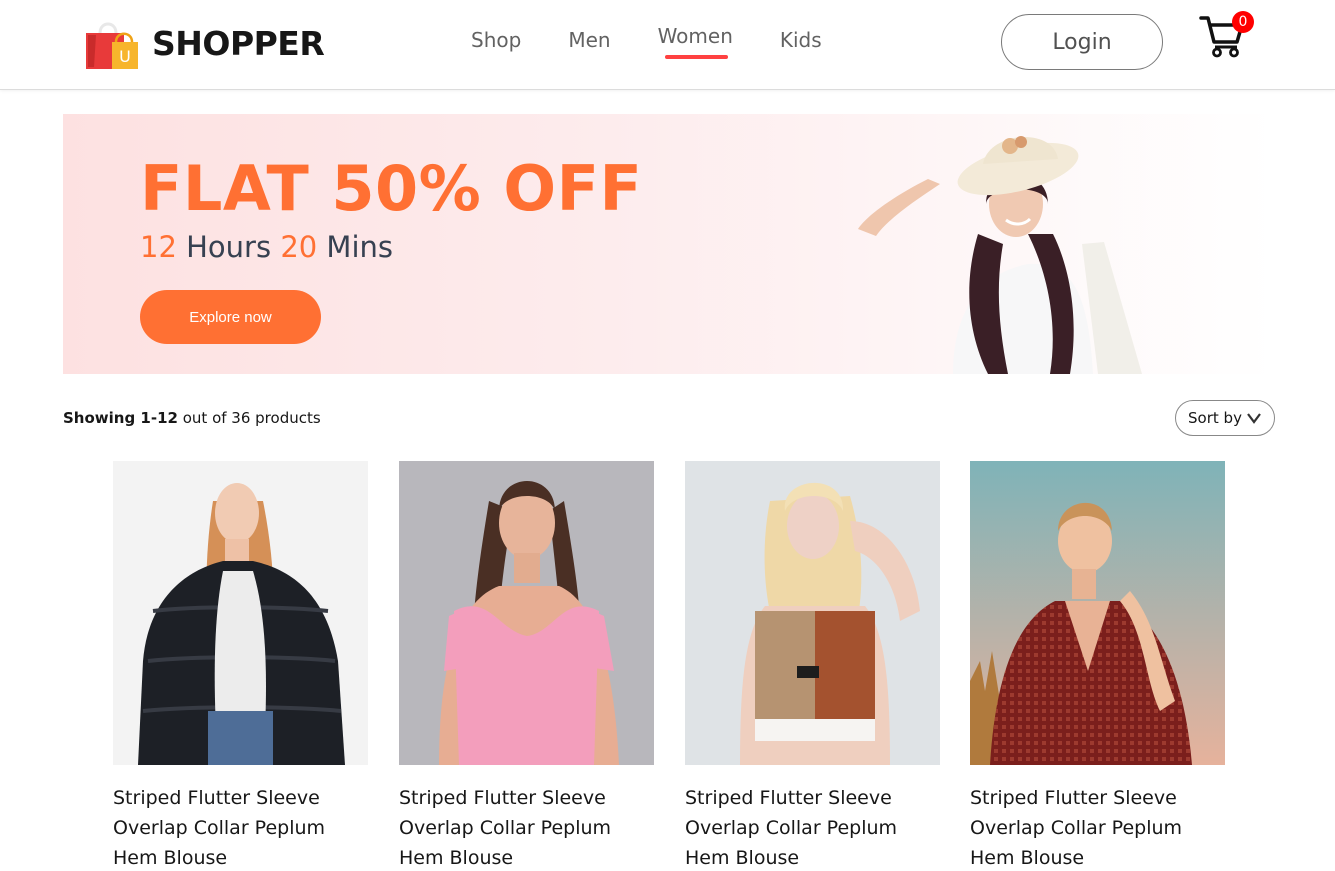 The height and width of the screenshot is (871, 1335). Describe the element at coordinates (355, 247) in the screenshot. I see `timer-mins-label: Mins` at that location.